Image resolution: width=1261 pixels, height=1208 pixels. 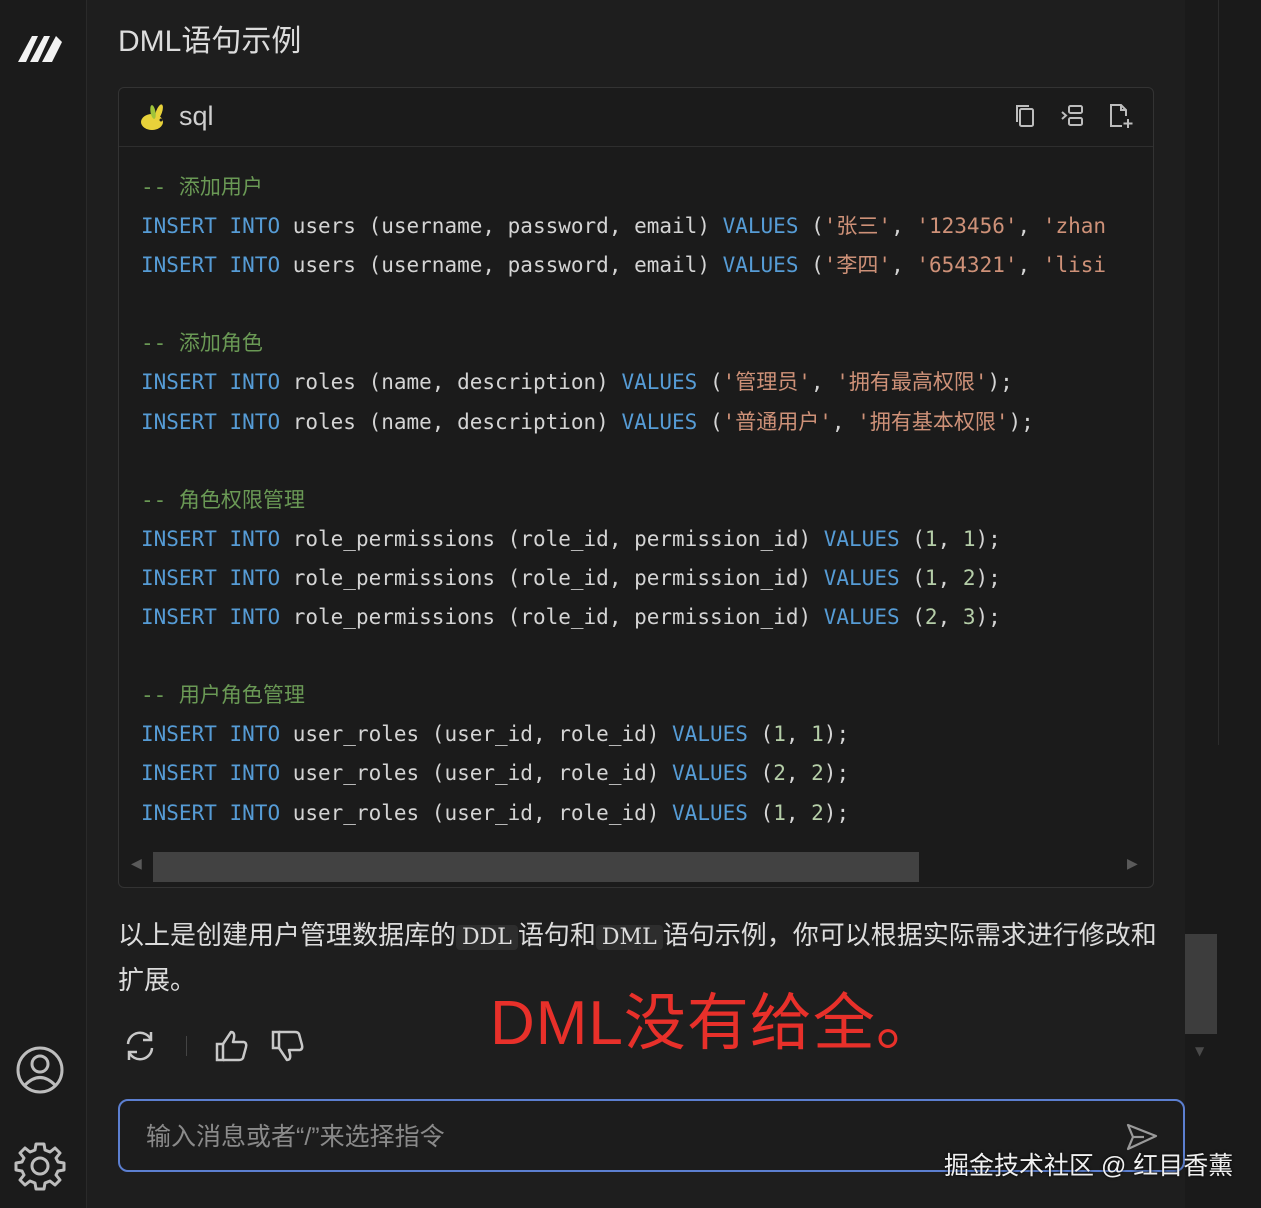 I want to click on sidebar, so click(x=43, y=604).